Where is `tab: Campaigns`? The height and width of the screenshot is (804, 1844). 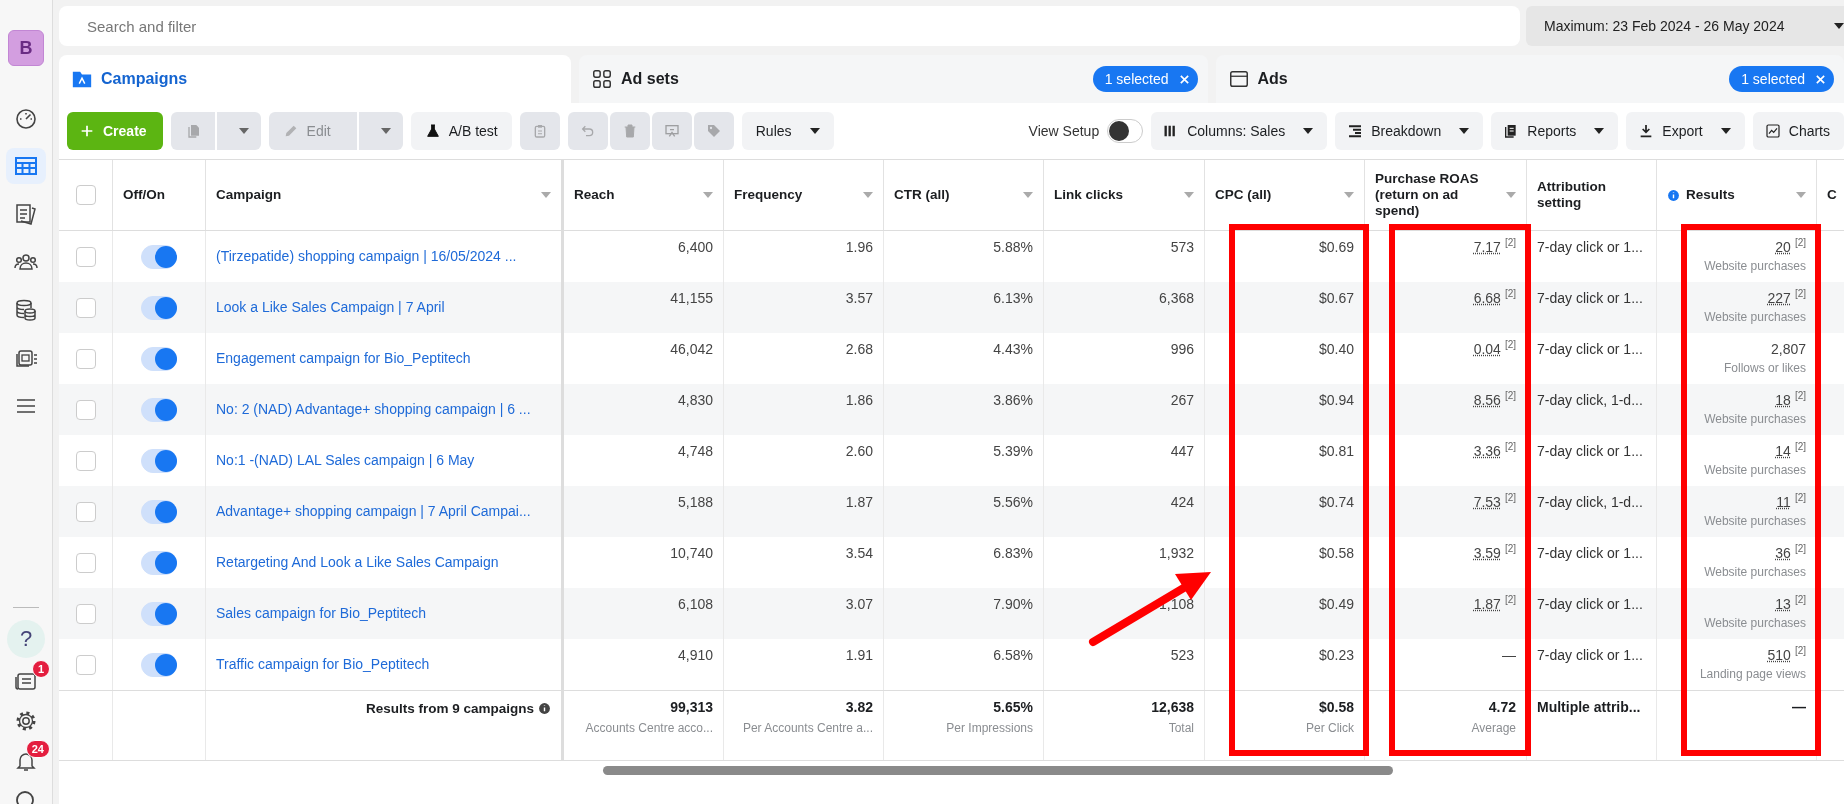
tab: Campaigns is located at coordinates (315, 79).